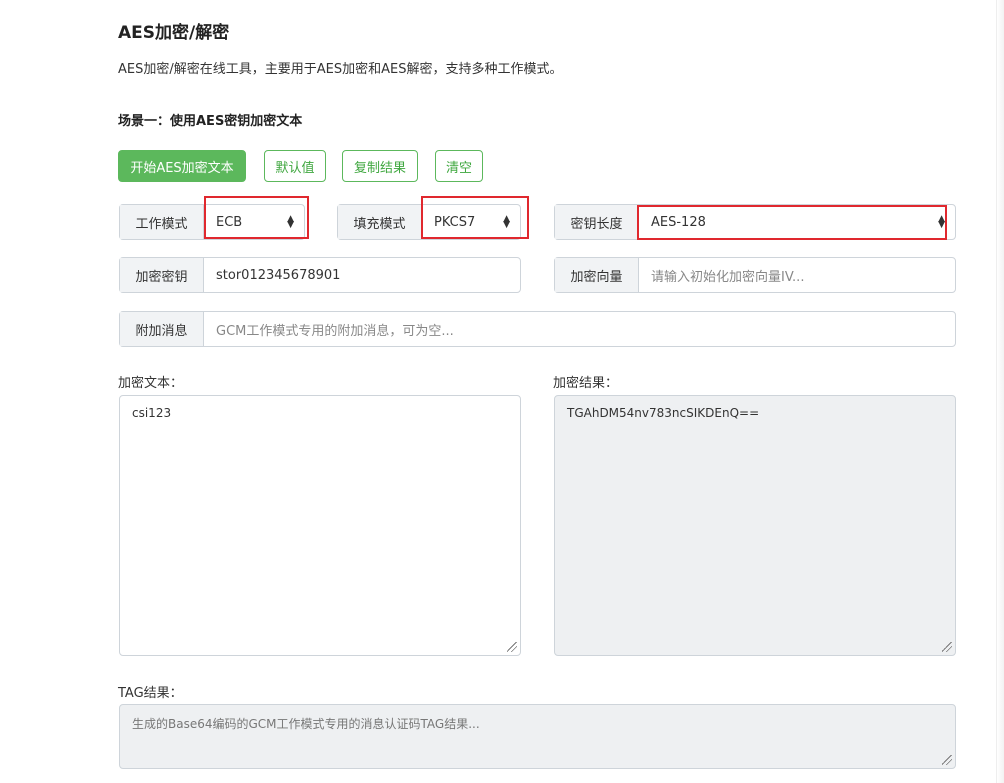 The height and width of the screenshot is (783, 1004). Describe the element at coordinates (162, 222) in the screenshot. I see `mode-label: 工作模式` at that location.